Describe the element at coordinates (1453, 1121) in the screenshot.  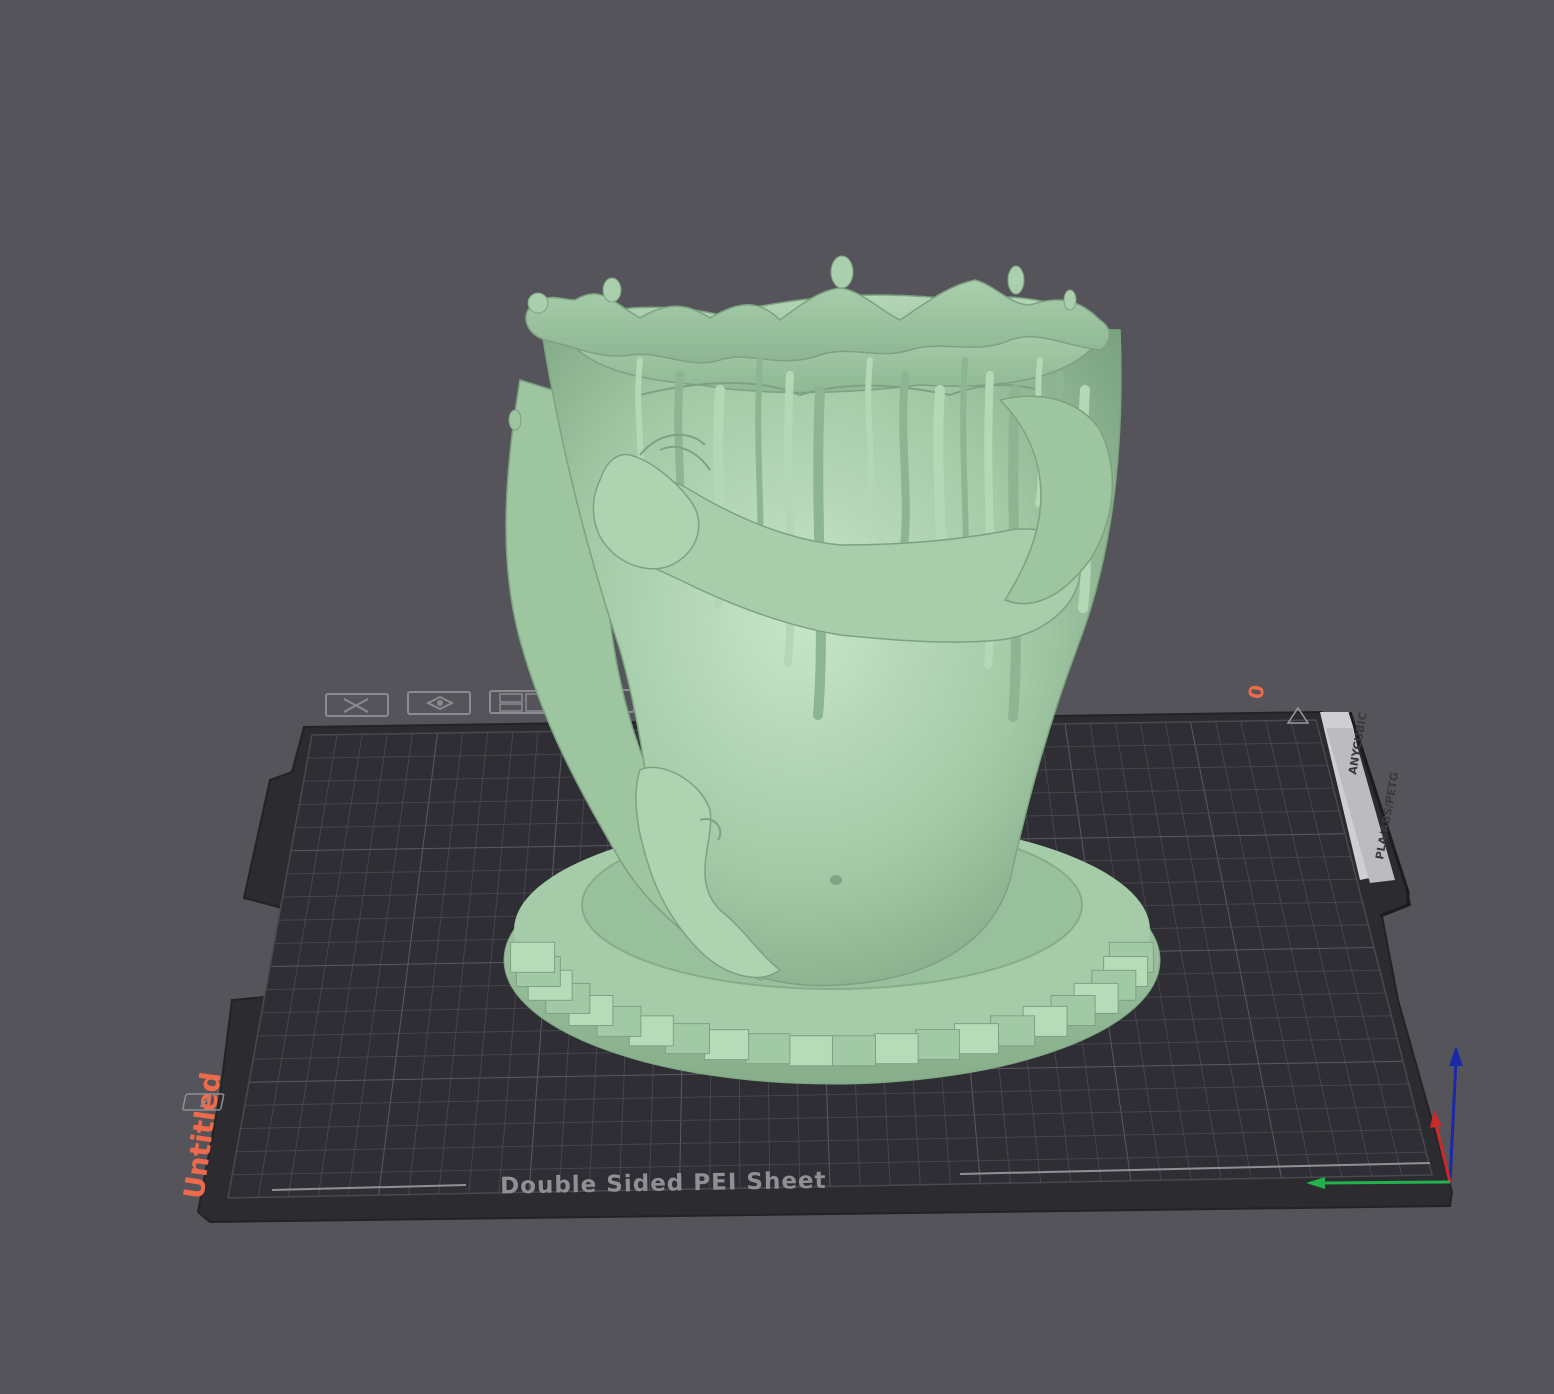
I see `z-axis` at that location.